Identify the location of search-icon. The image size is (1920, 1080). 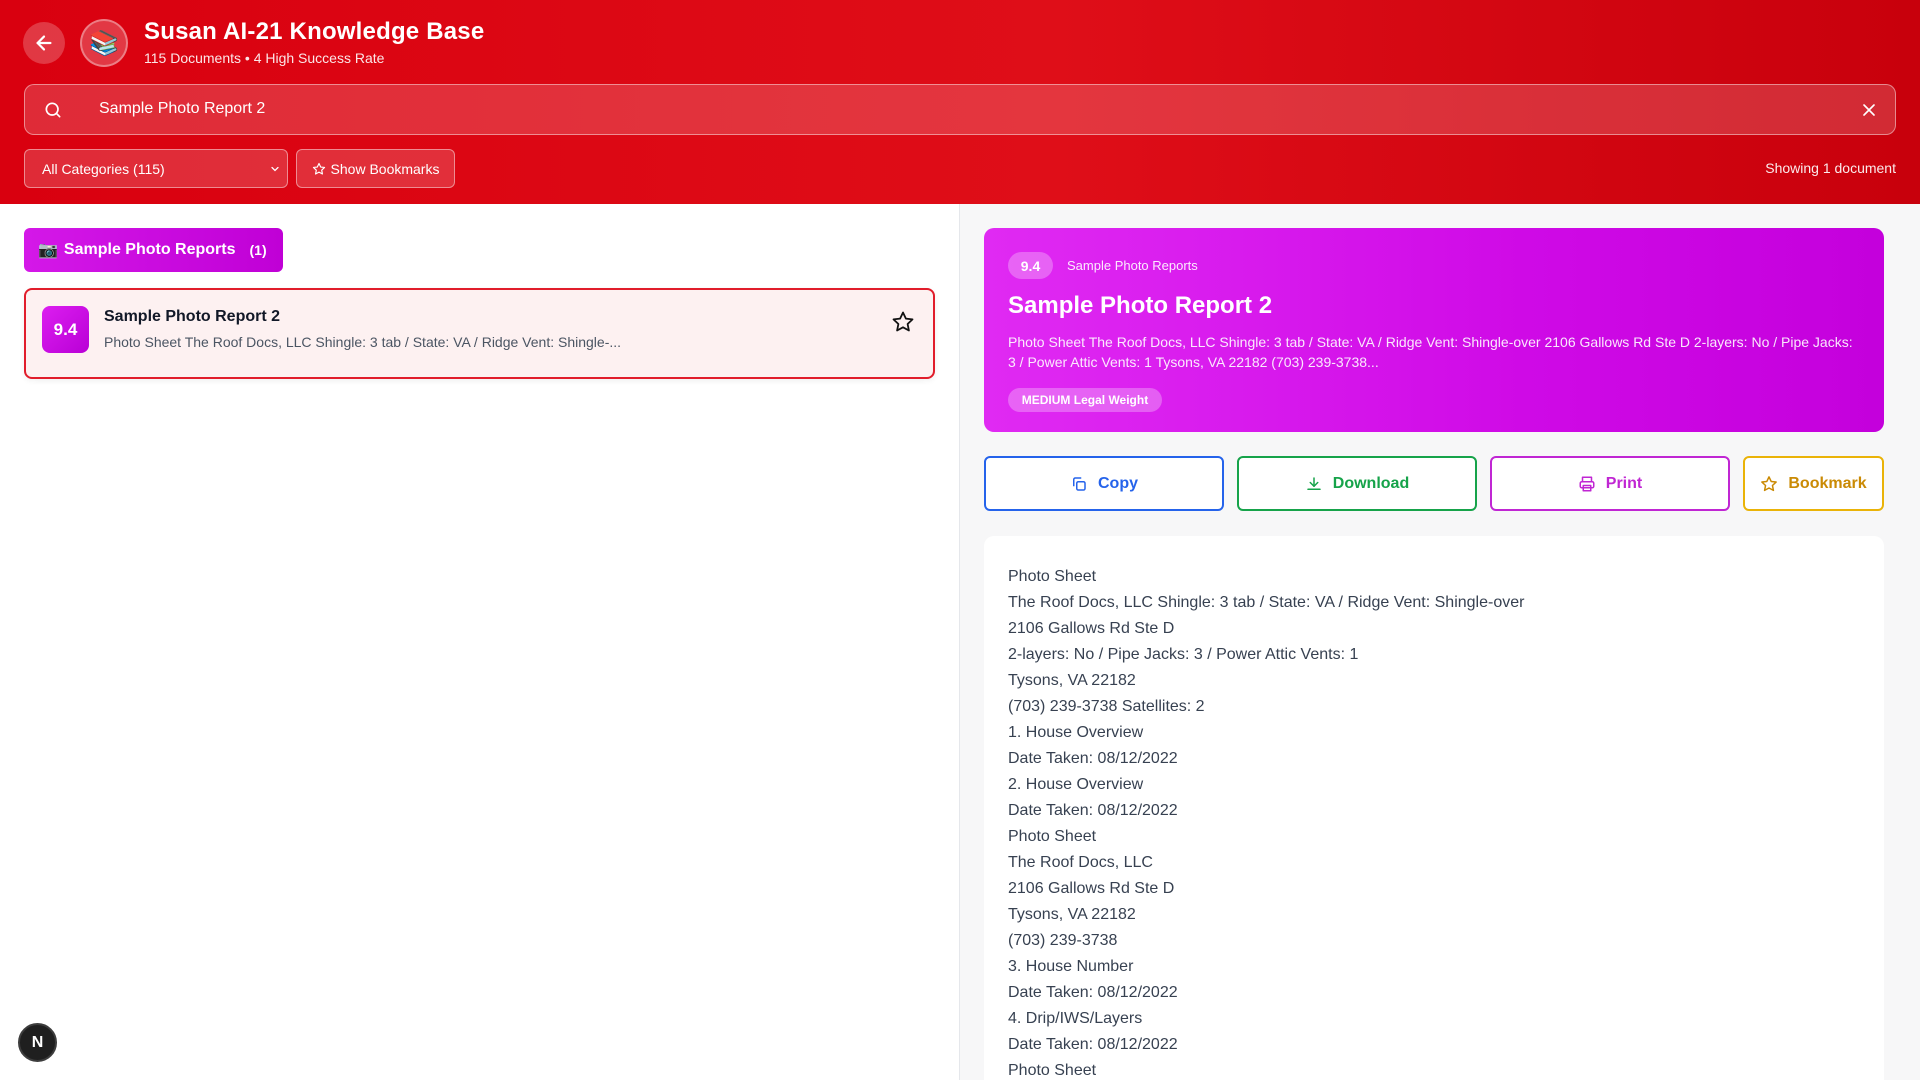
(53, 110).